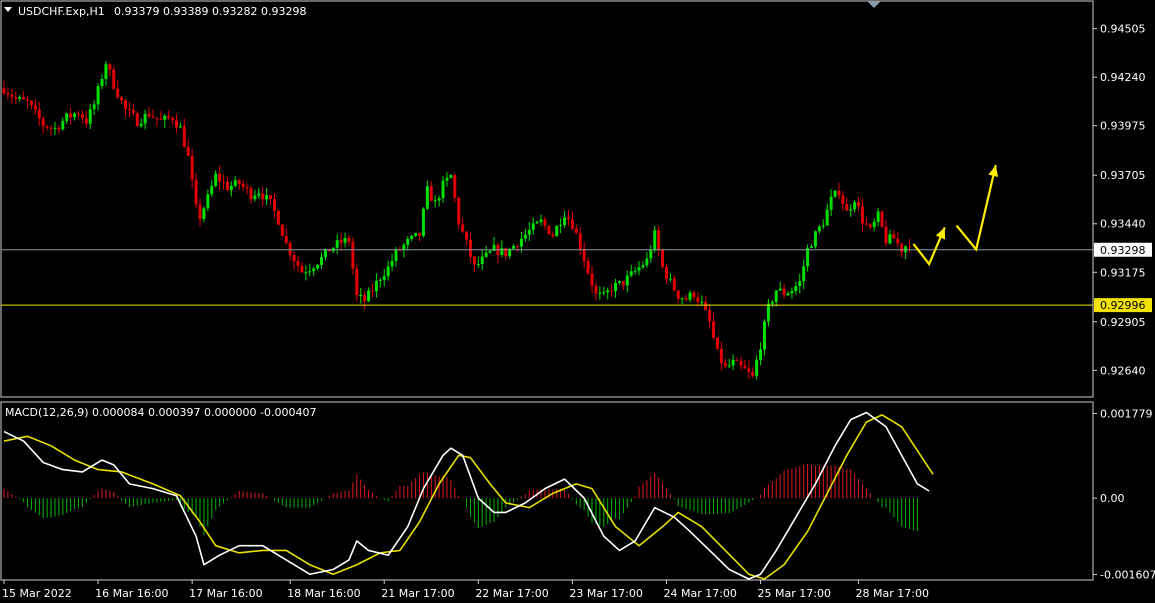 The width and height of the screenshot is (1155, 603). I want to click on time-tick-label: 23 Mar 17:00, so click(605, 593).